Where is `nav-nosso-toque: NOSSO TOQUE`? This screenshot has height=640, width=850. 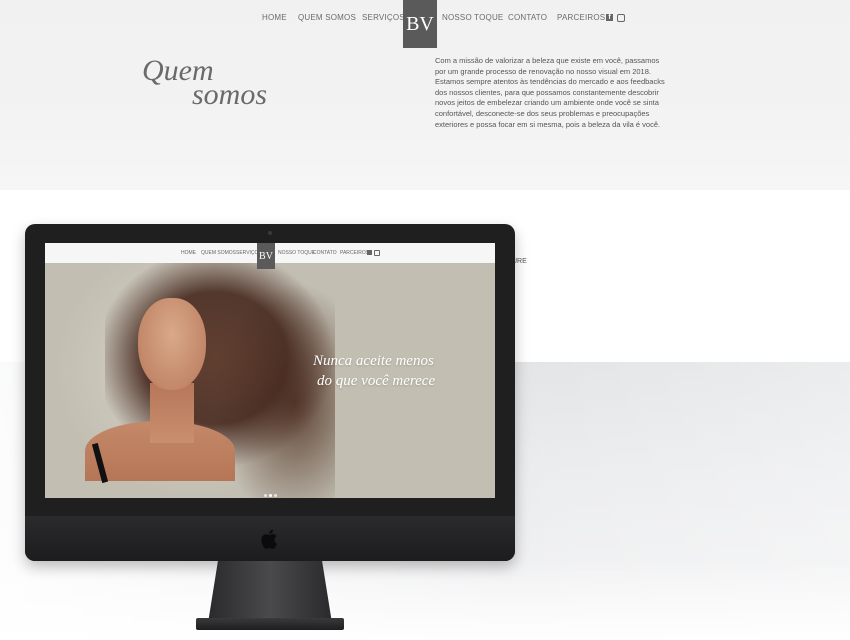 nav-nosso-toque: NOSSO TOQUE is located at coordinates (472, 17).